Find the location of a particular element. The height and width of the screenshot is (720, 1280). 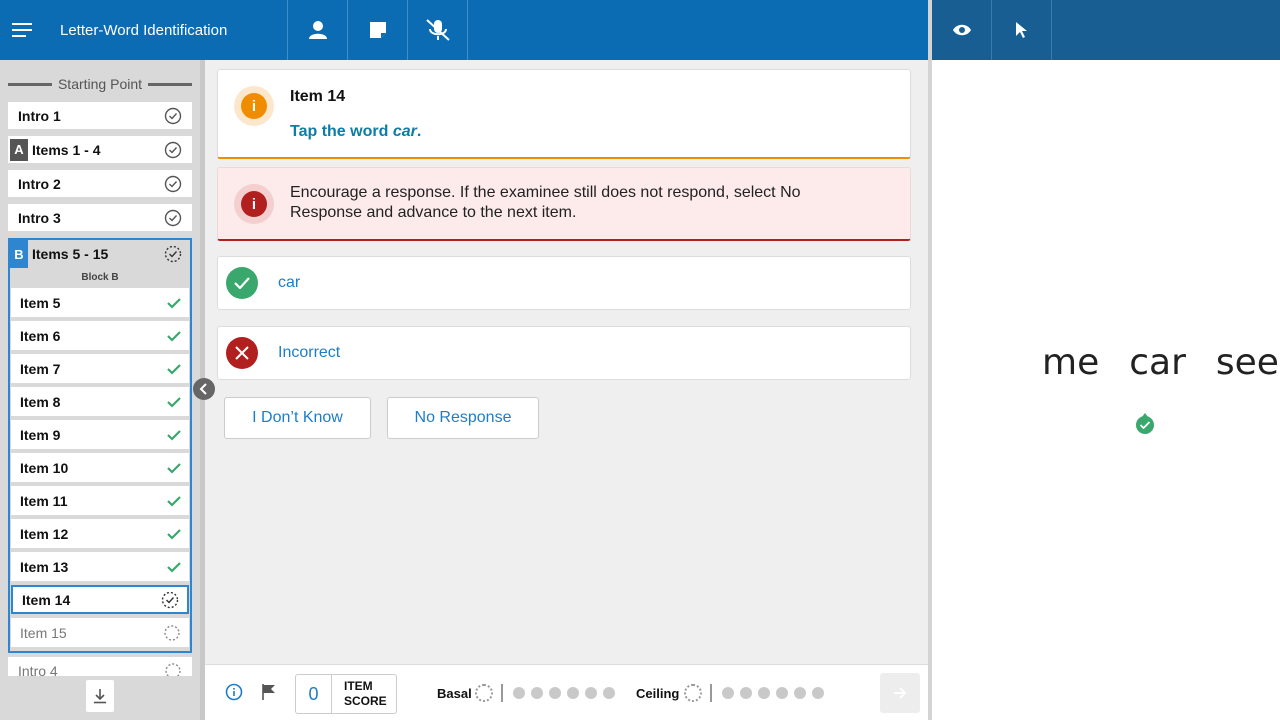

sidebar-item: A Items 1 - 4 is located at coordinates (100, 149).